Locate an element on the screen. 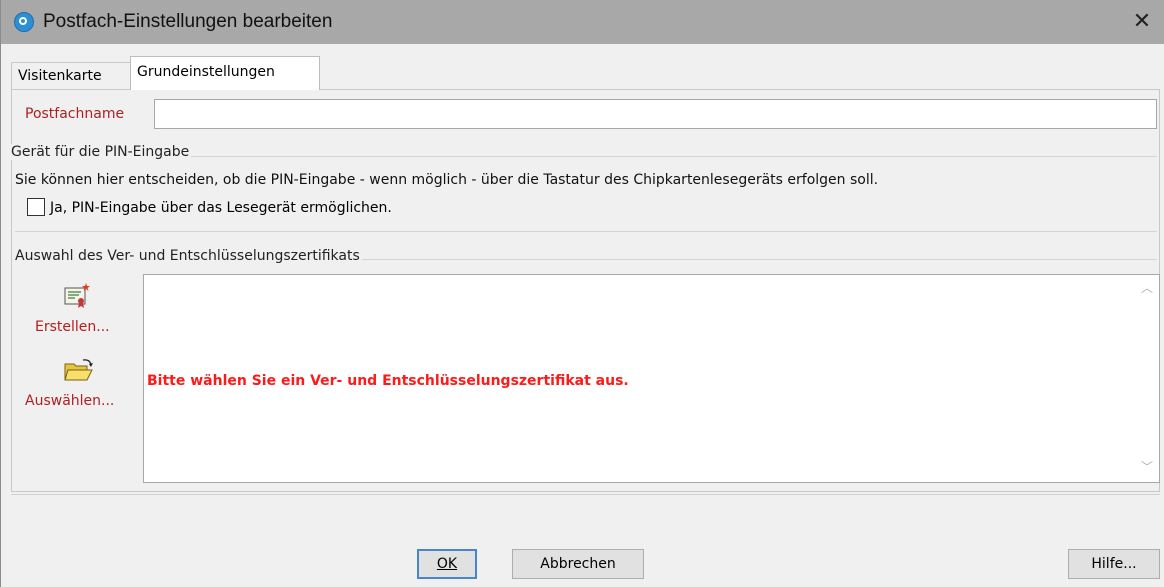 The image size is (1164, 587). ok-button-label: OK is located at coordinates (447, 564).